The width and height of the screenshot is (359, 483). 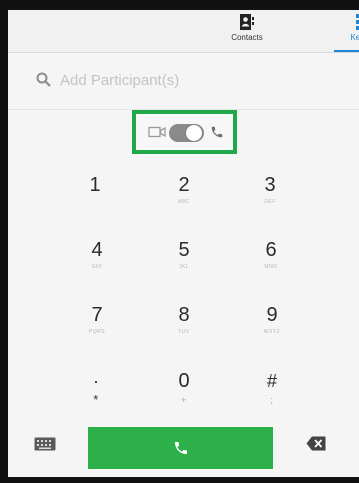 I want to click on key-letters: GHI, so click(x=97, y=267).